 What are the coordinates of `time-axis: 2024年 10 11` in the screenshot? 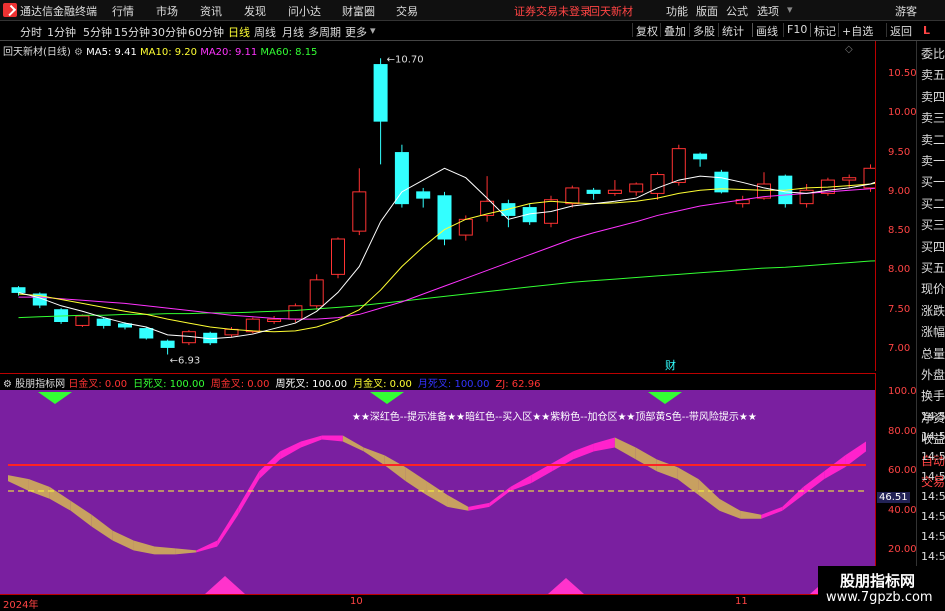 It's located at (437, 602).